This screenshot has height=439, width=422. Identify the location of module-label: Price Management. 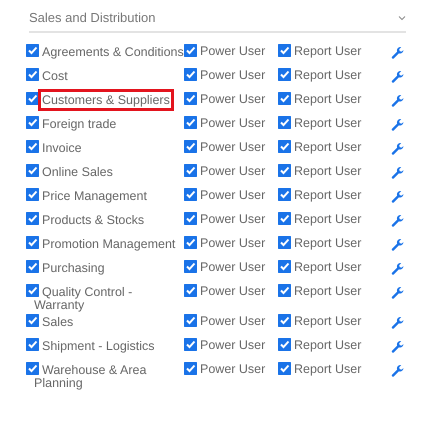
(94, 196).